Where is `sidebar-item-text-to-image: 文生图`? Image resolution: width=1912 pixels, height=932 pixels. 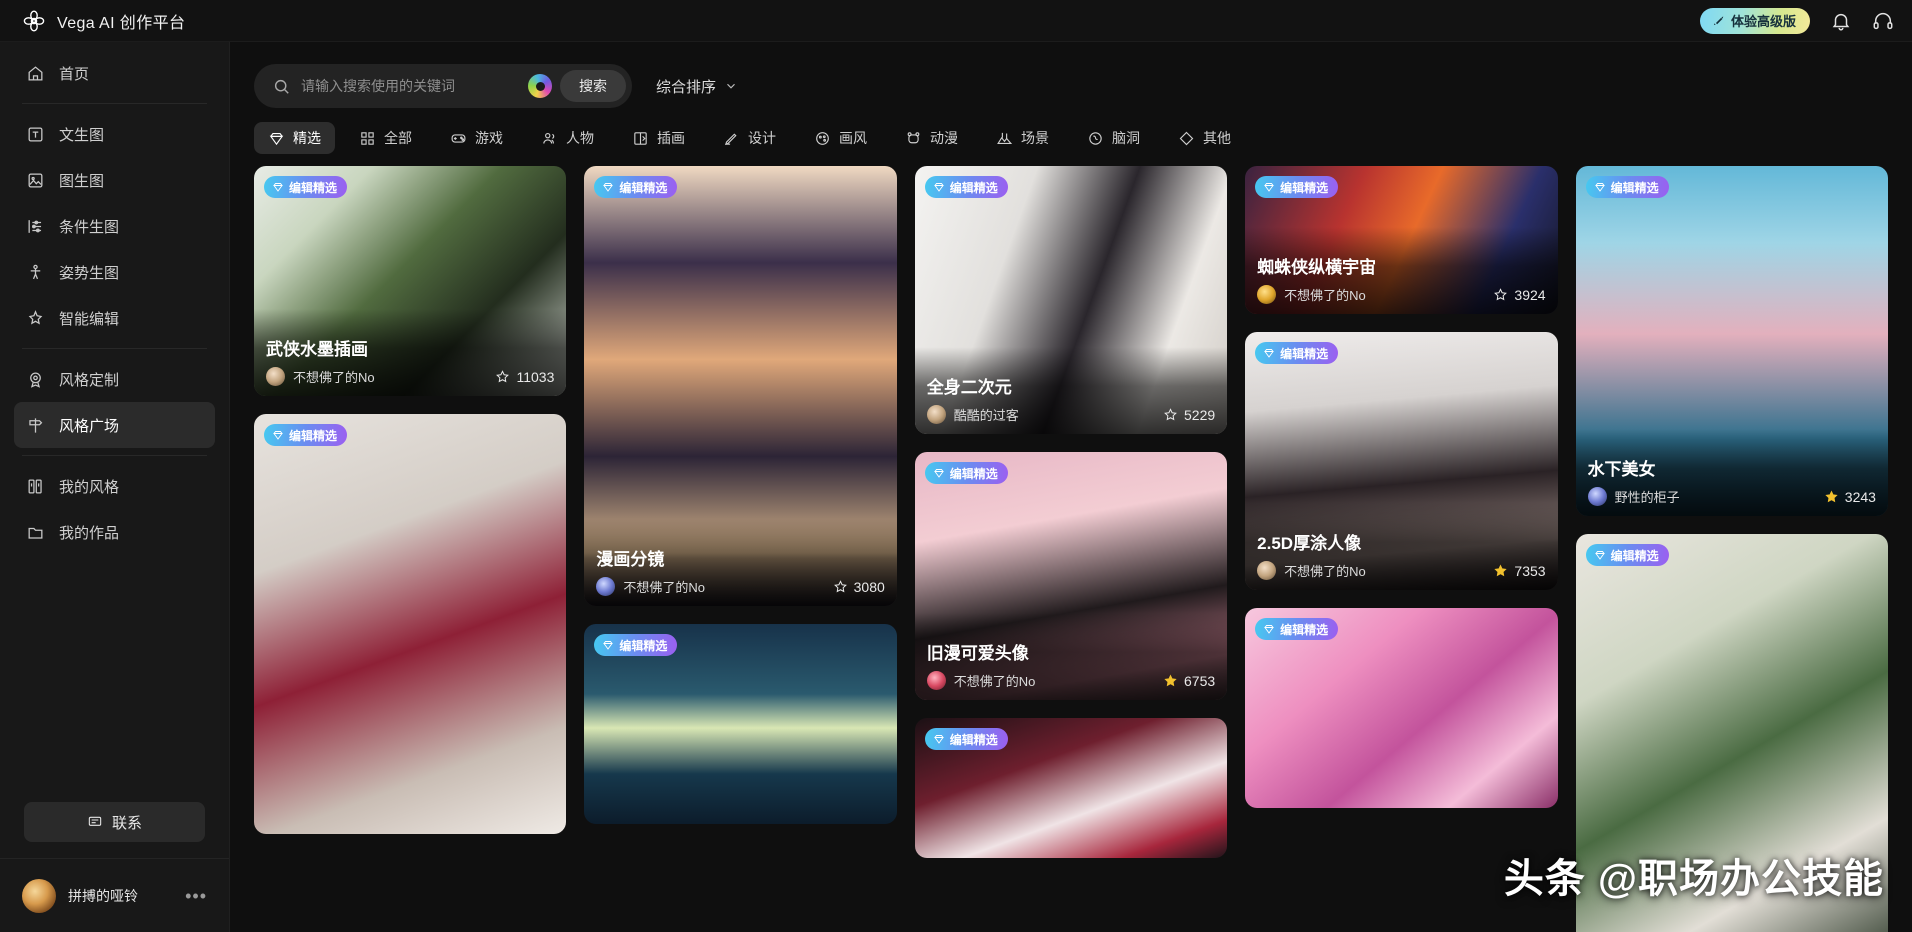 sidebar-item-text-to-image: 文生图 is located at coordinates (114, 134).